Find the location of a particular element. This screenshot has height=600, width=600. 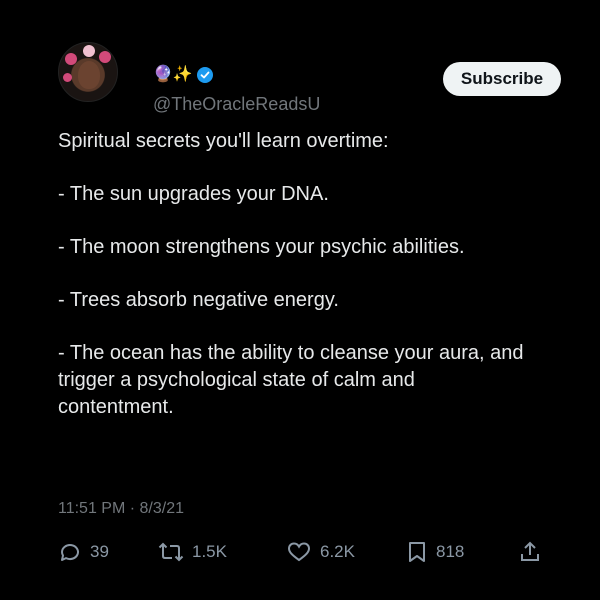

avatar is located at coordinates (88, 72).